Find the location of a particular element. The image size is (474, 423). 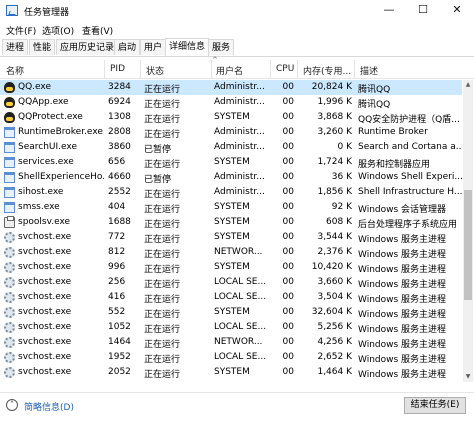

vertical-scrollbar: ▲ ▼ is located at coordinates (468, 231).